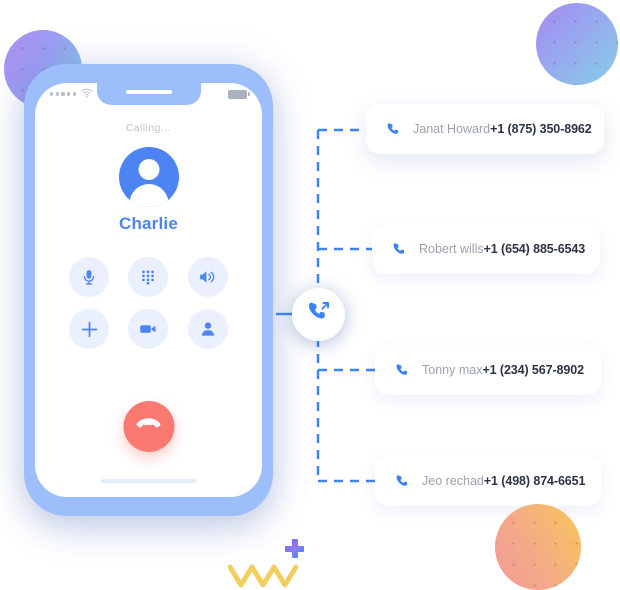  What do you see at coordinates (239, 94) in the screenshot?
I see `battery-icon` at bounding box center [239, 94].